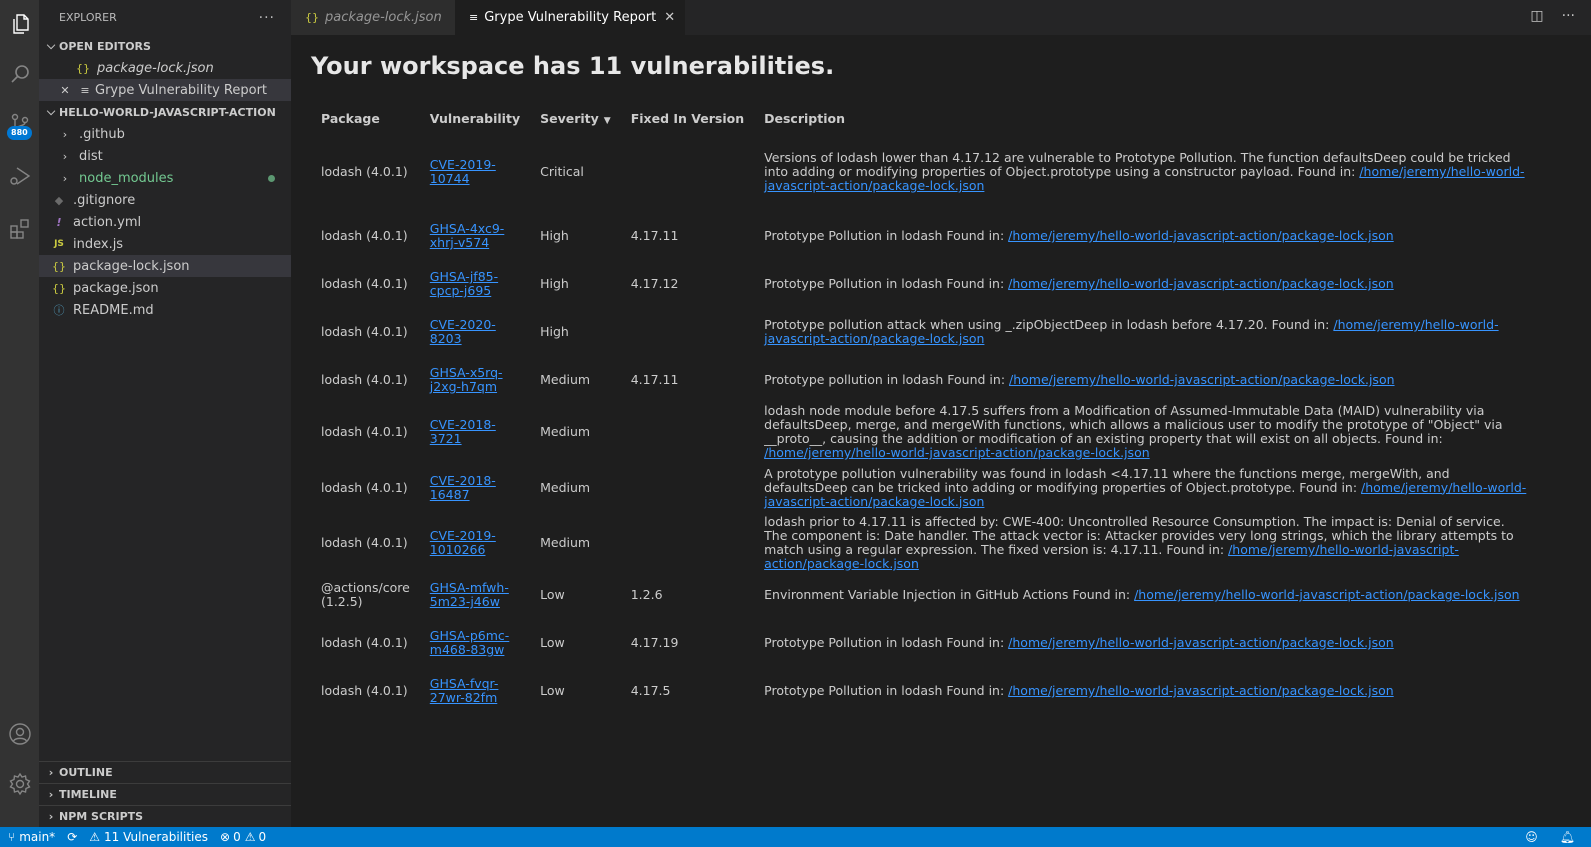 This screenshot has width=1591, height=847. What do you see at coordinates (463, 431) in the screenshot?
I see `vulnerability-link: CVE-2018-3721` at bounding box center [463, 431].